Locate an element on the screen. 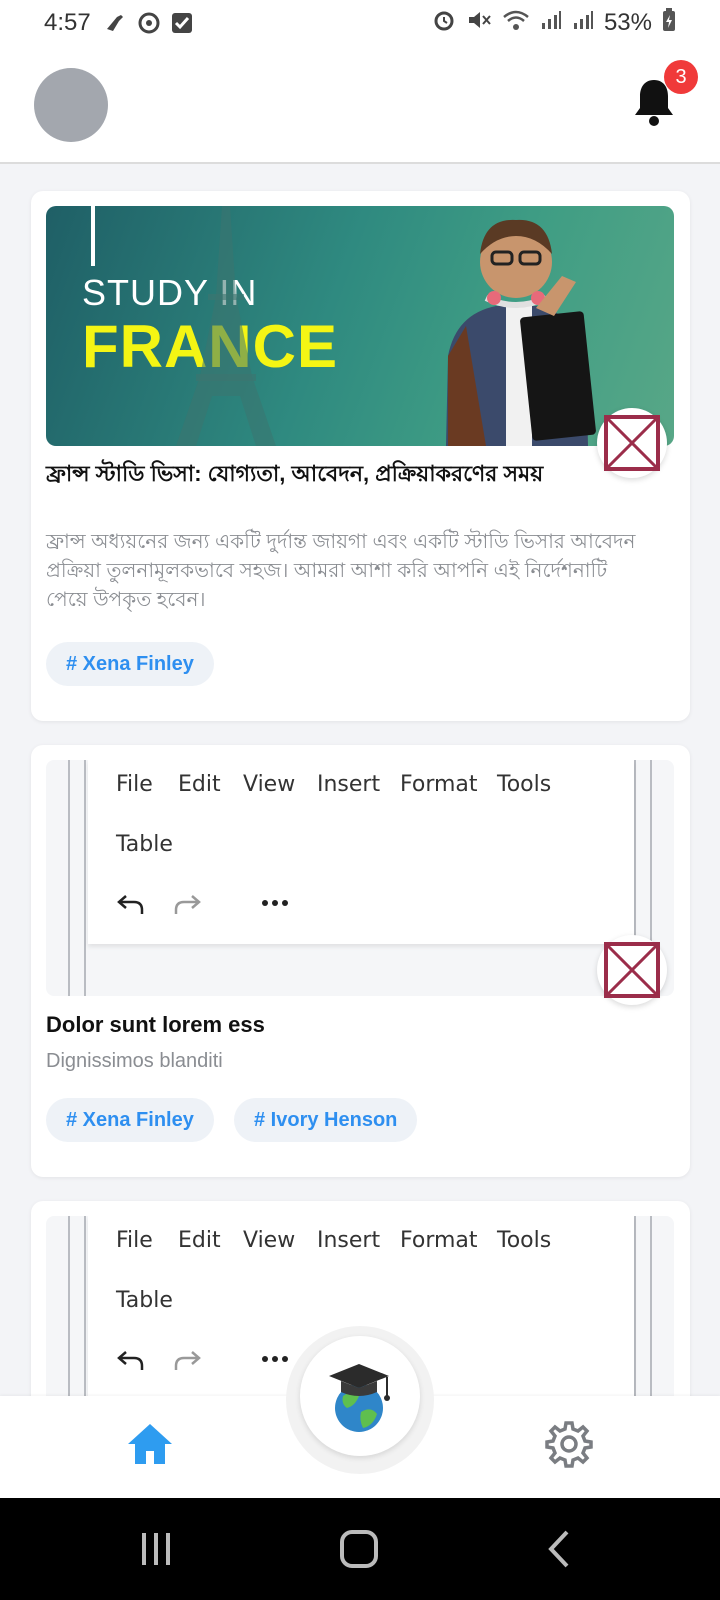  avatar is located at coordinates (71, 105).